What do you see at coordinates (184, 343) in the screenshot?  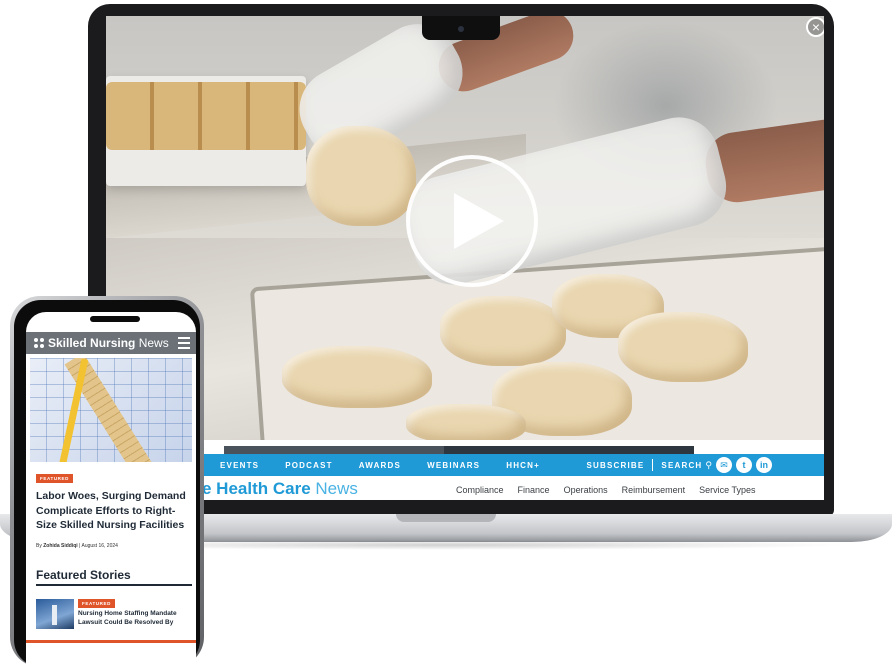 I see `hamburger-menu-icon` at bounding box center [184, 343].